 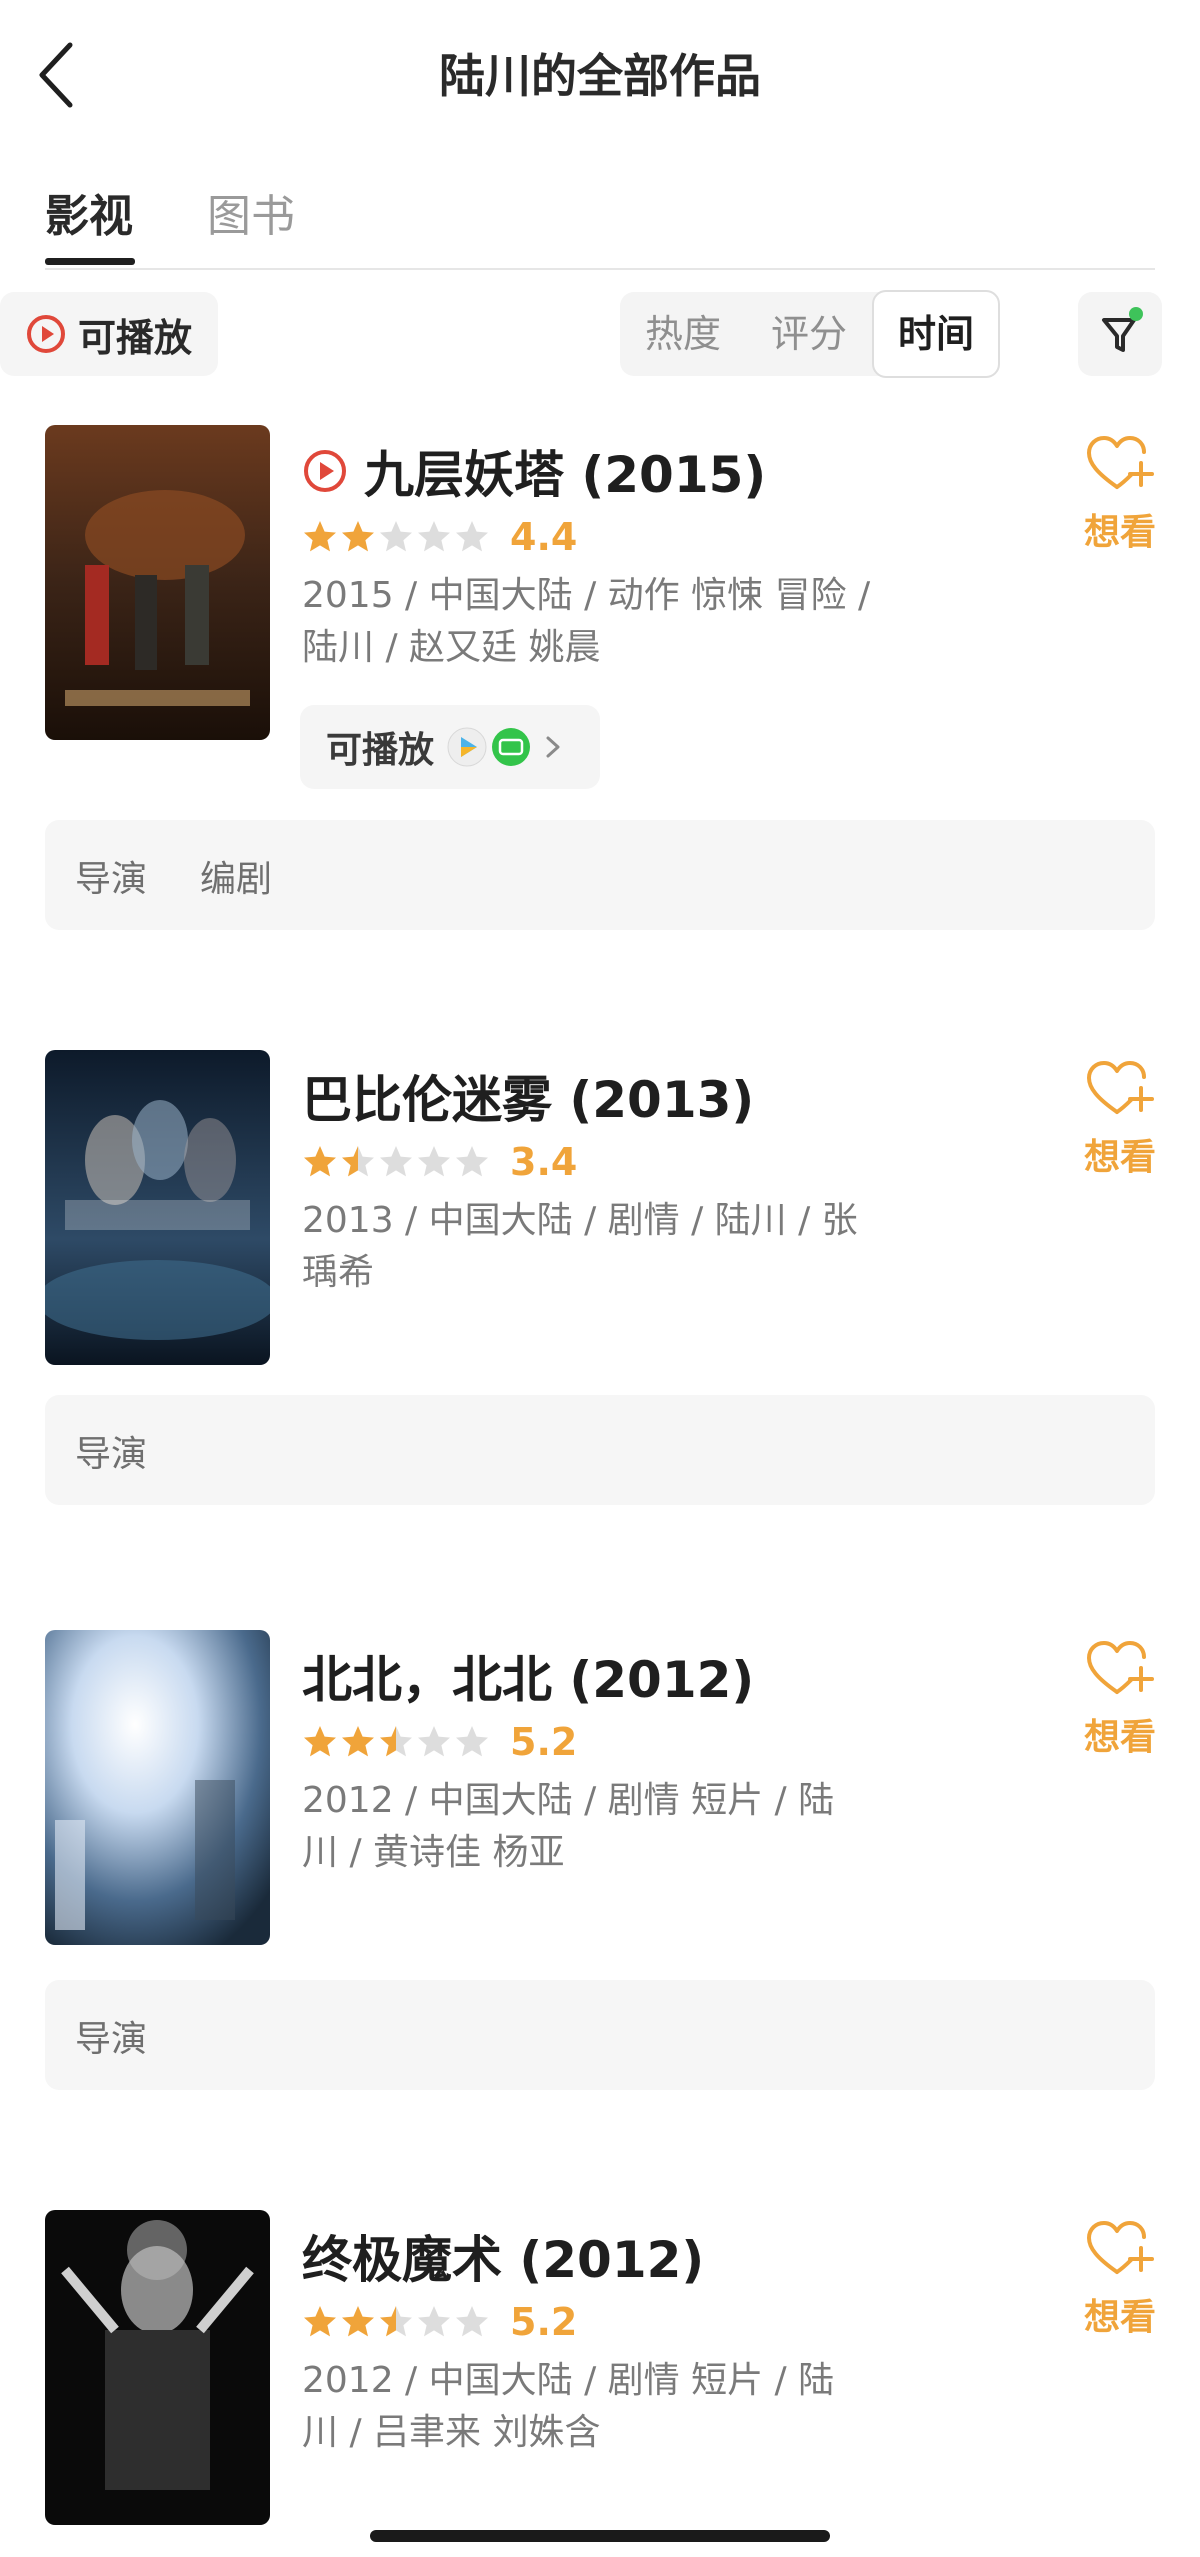 I want to click on title-row: 九层妖塔 (2015), so click(x=534, y=471).